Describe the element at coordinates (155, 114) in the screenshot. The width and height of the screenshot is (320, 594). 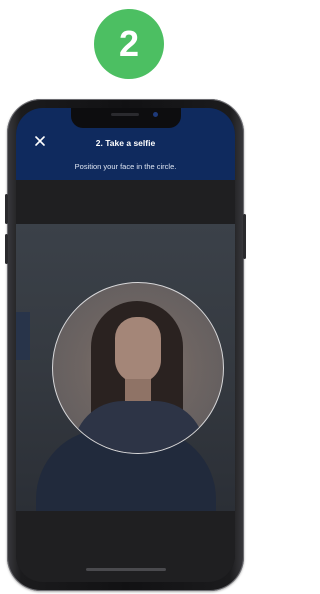
I see `front-camera-icon` at that location.